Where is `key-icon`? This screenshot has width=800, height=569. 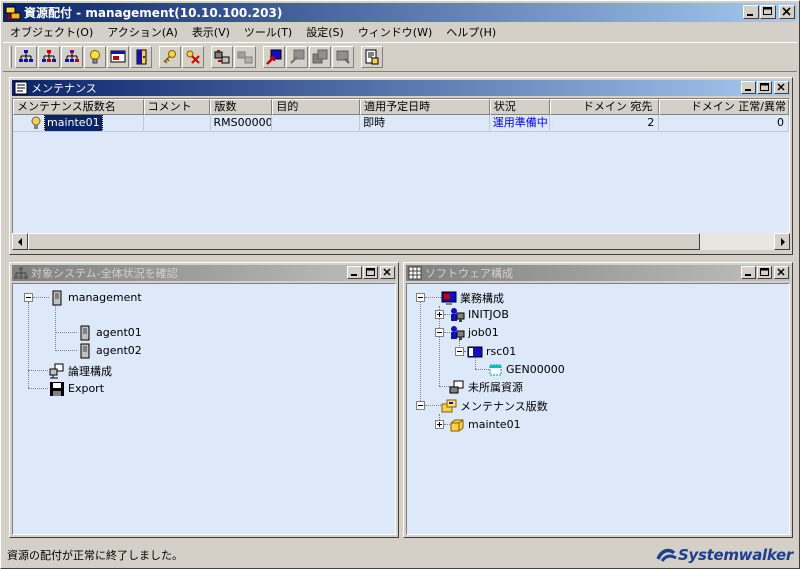
key-icon is located at coordinates (169, 57).